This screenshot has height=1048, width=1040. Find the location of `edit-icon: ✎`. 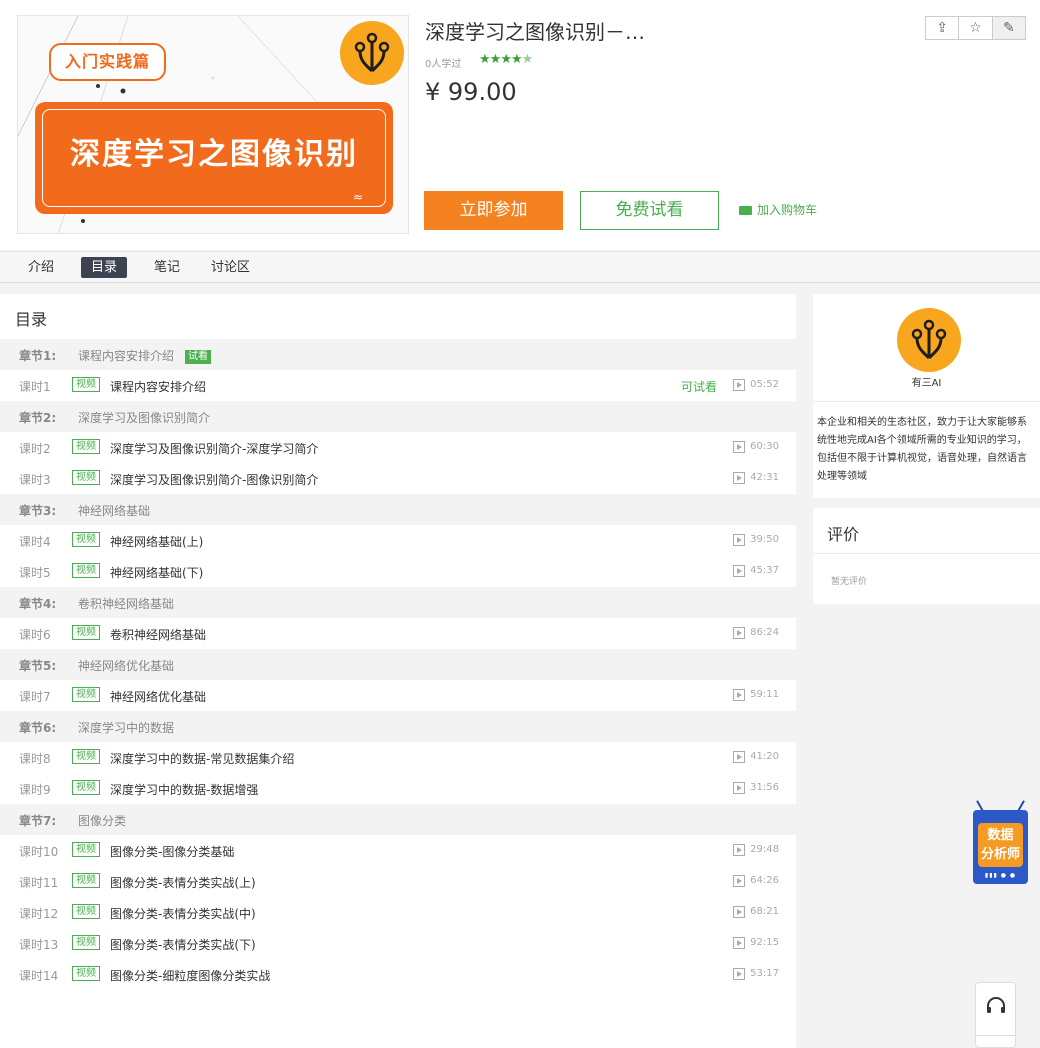

edit-icon: ✎ is located at coordinates (1008, 28).